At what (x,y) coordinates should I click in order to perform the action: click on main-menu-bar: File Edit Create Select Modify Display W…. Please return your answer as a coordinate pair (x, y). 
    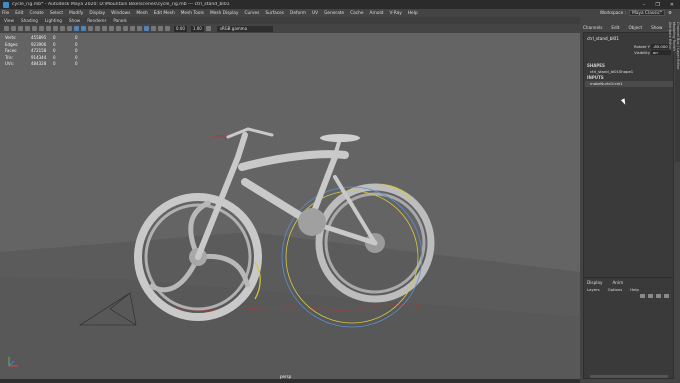
    Looking at the image, I should click on (340, 13).